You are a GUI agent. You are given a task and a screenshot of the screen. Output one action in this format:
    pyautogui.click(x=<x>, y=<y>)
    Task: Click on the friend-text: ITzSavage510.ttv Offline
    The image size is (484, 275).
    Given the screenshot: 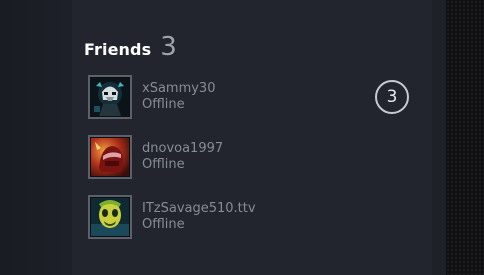 What is the action you would take?
    pyautogui.click(x=199, y=217)
    